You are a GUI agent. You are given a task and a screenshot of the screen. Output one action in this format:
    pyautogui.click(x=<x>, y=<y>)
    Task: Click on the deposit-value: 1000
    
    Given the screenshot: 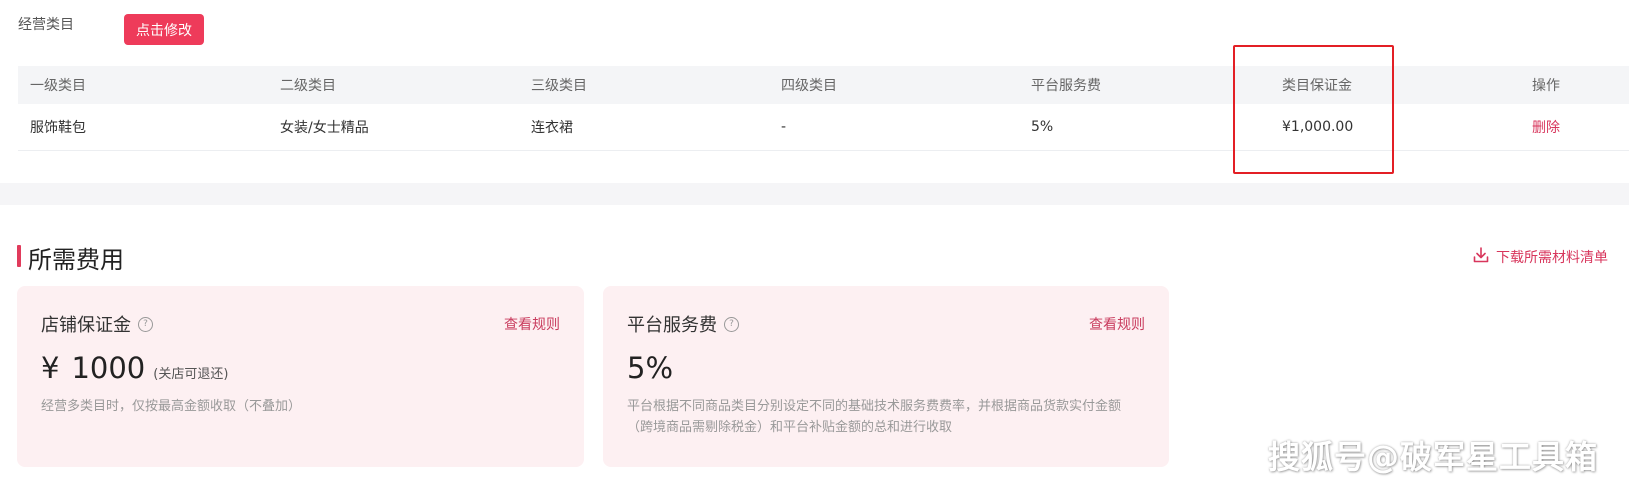 What is the action you would take?
    pyautogui.click(x=108, y=368)
    